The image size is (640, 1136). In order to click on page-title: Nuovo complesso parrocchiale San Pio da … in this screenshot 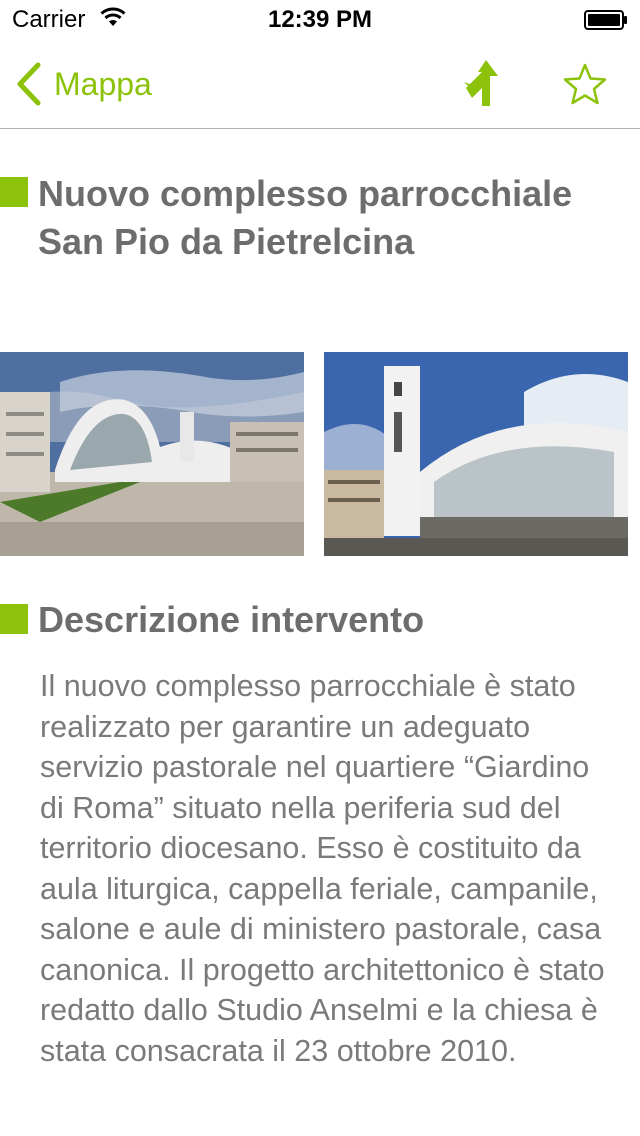, I will do `click(305, 217)`.